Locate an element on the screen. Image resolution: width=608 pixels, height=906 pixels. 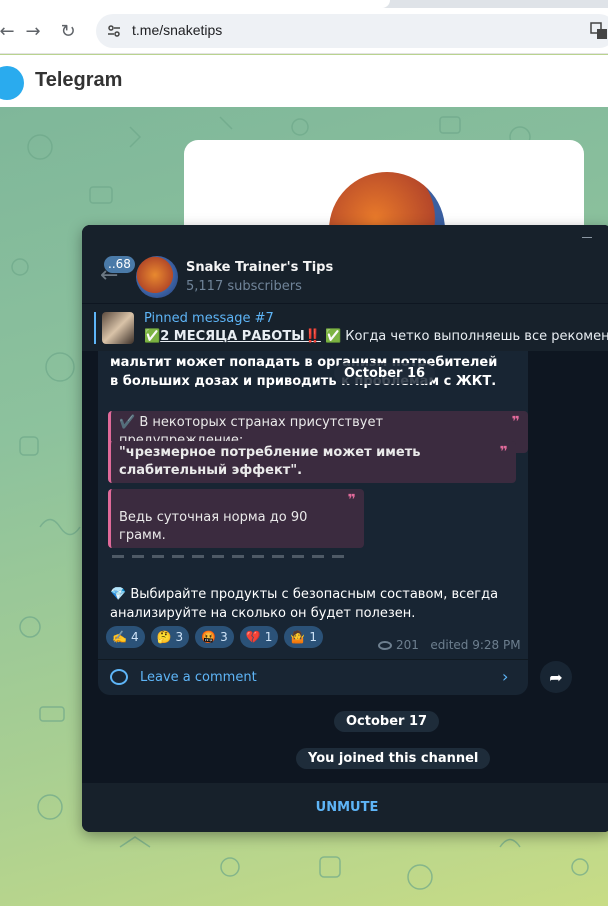
date-separator: October 17 is located at coordinates (387, 721).